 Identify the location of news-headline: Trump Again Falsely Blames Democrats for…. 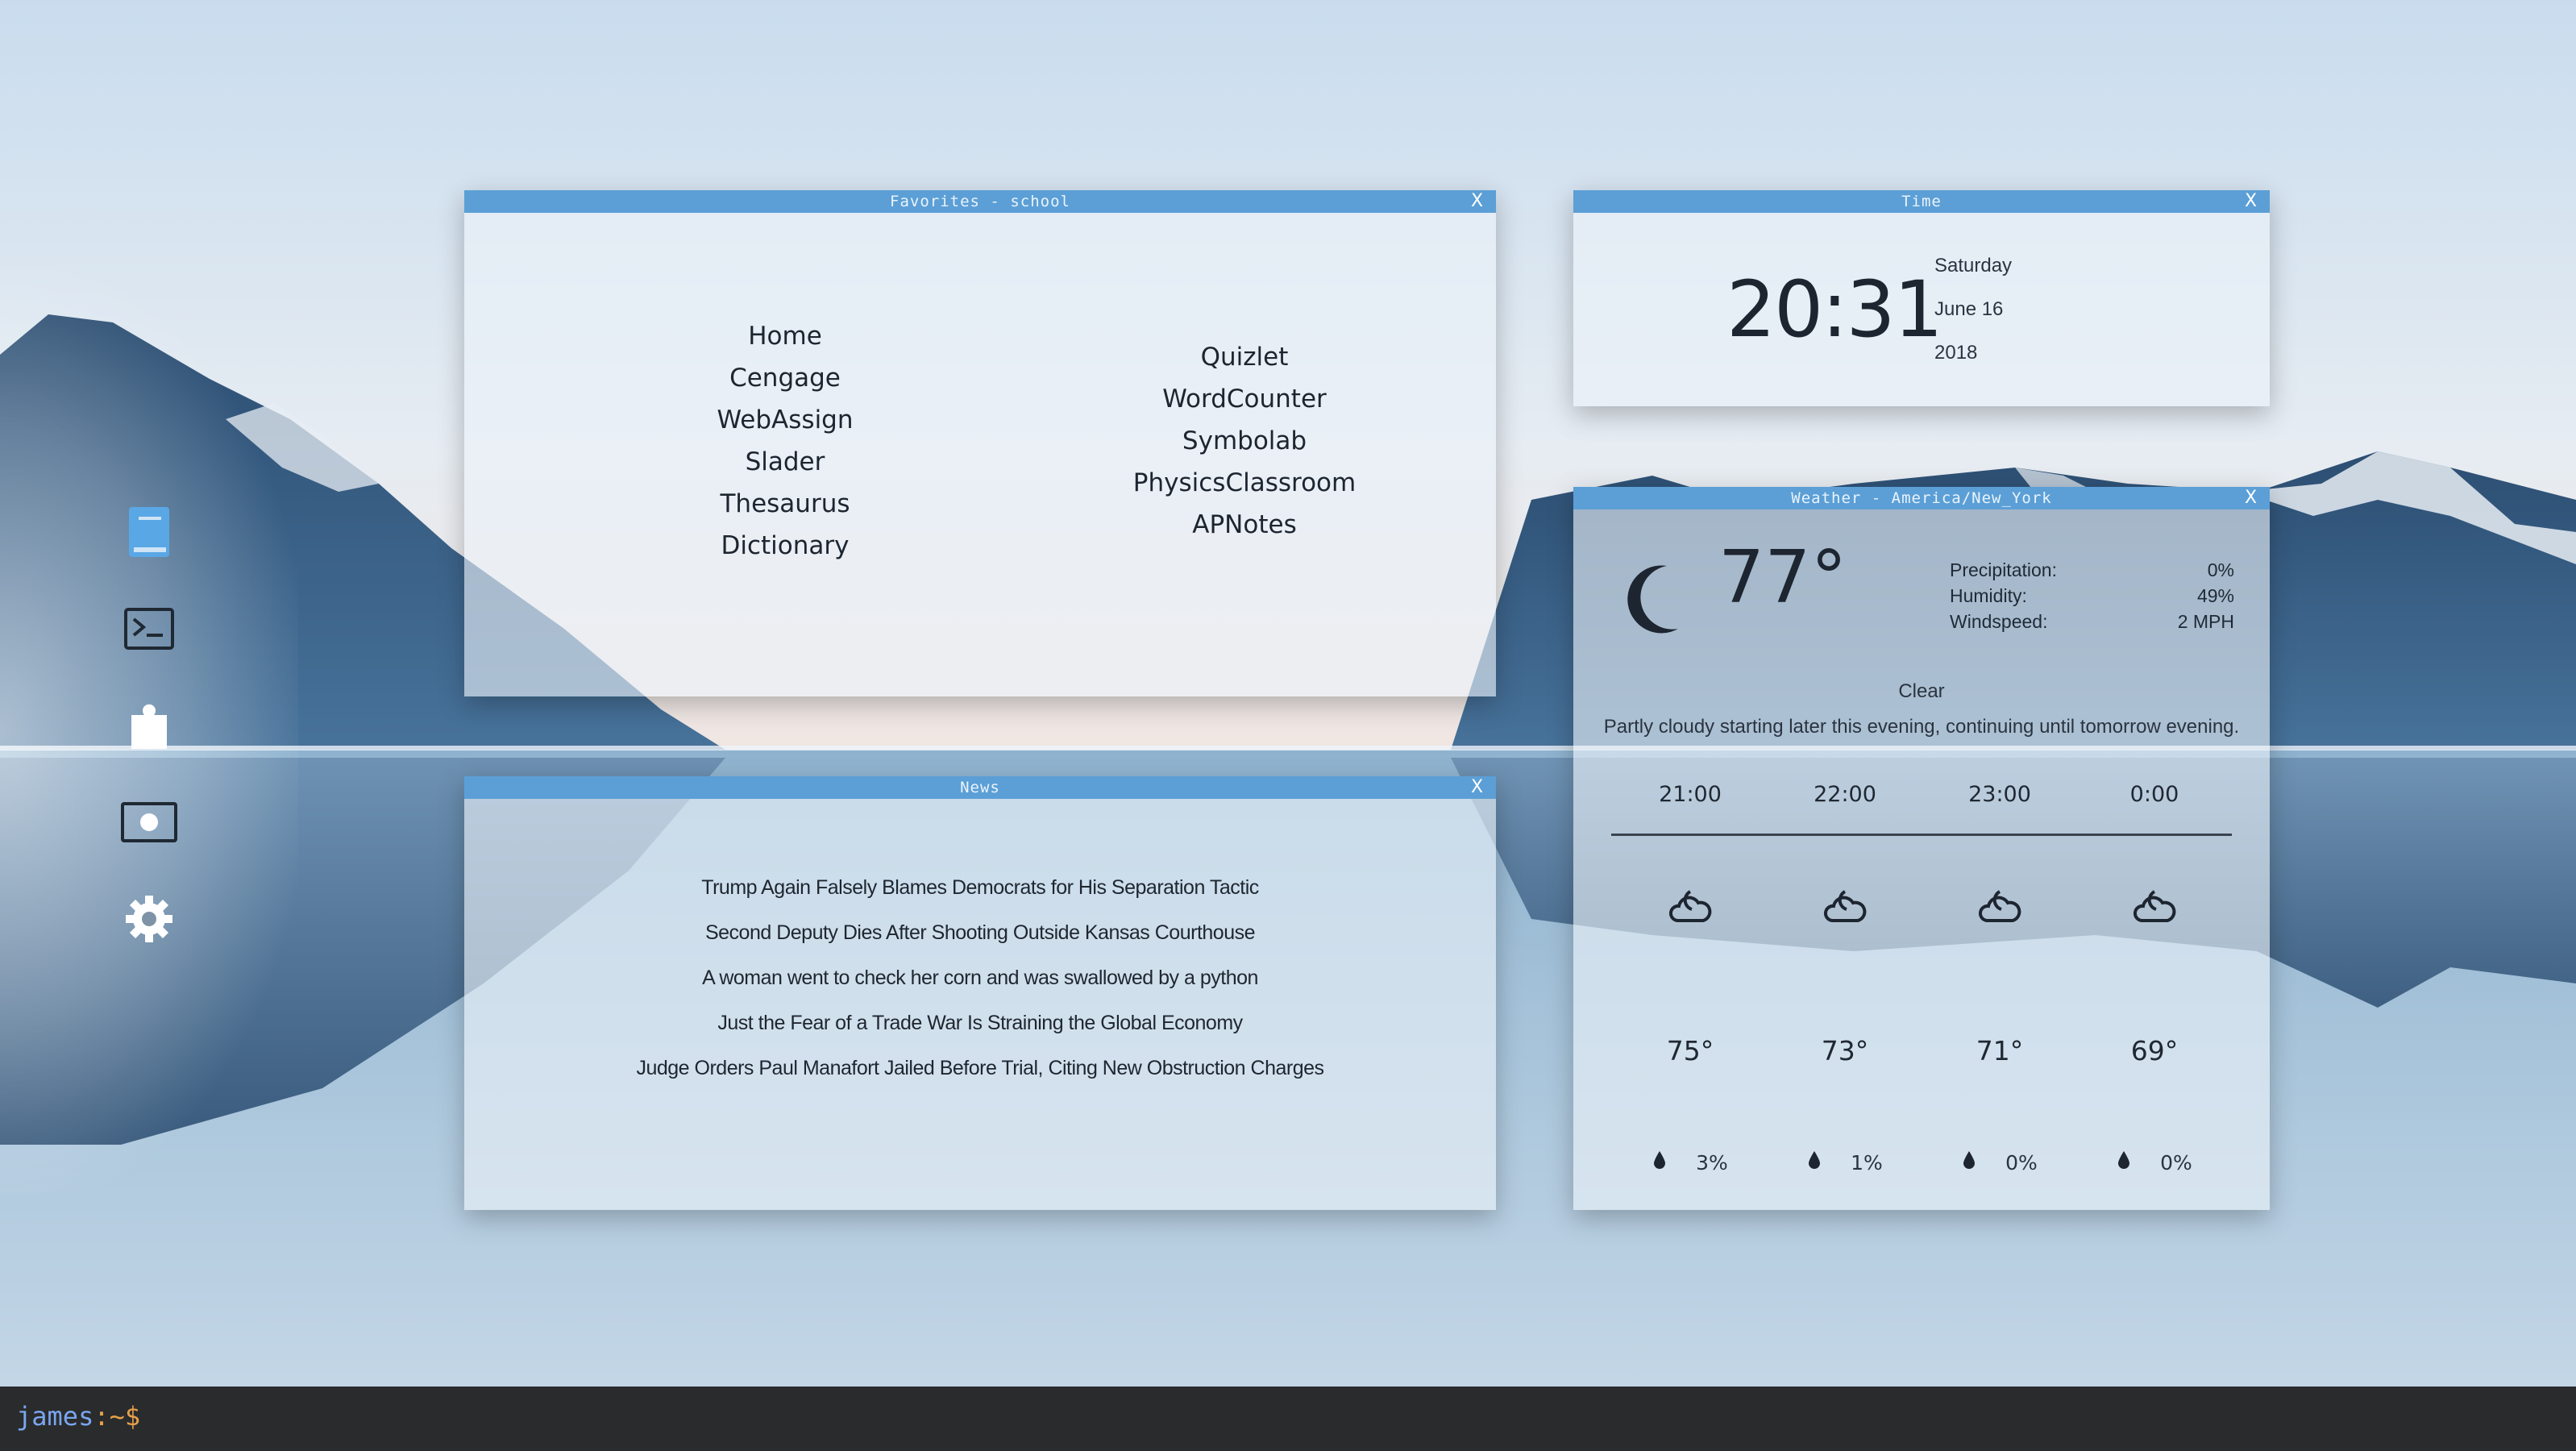
(980, 887).